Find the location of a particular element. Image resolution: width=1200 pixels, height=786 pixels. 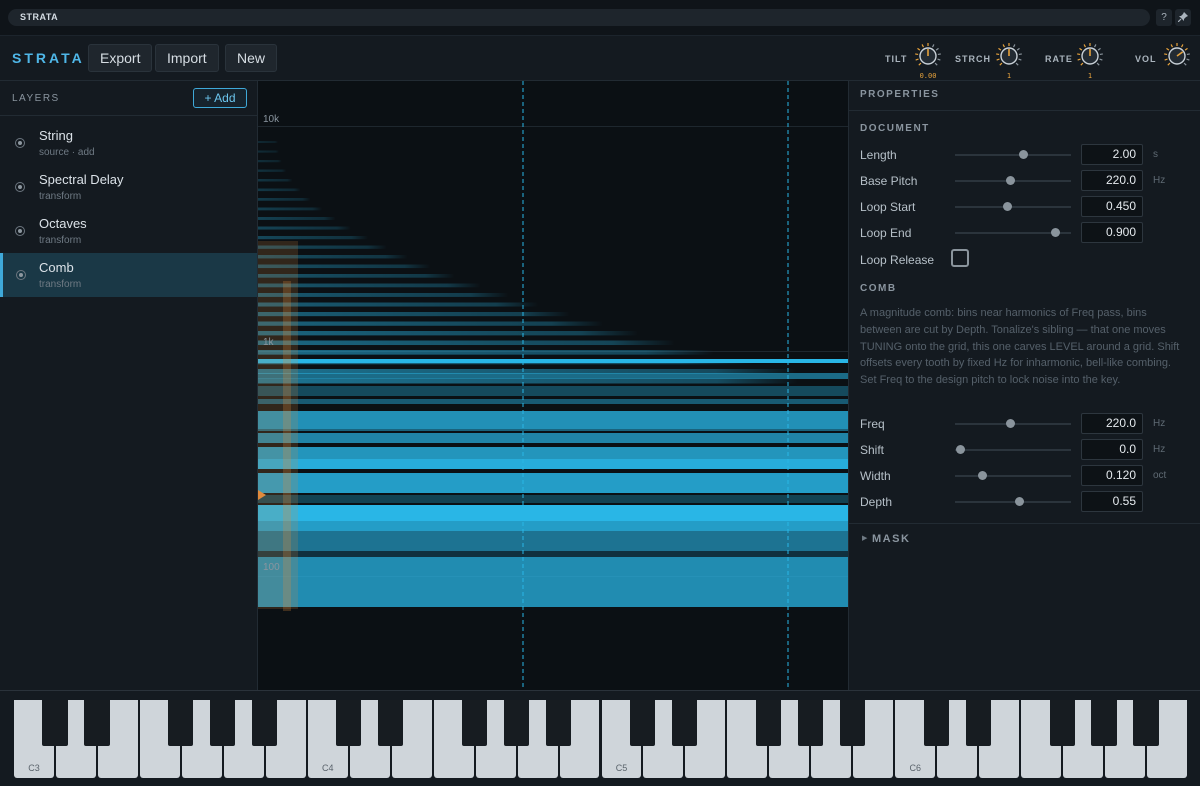

layer-name: Spectral Delay is located at coordinates (81, 179).